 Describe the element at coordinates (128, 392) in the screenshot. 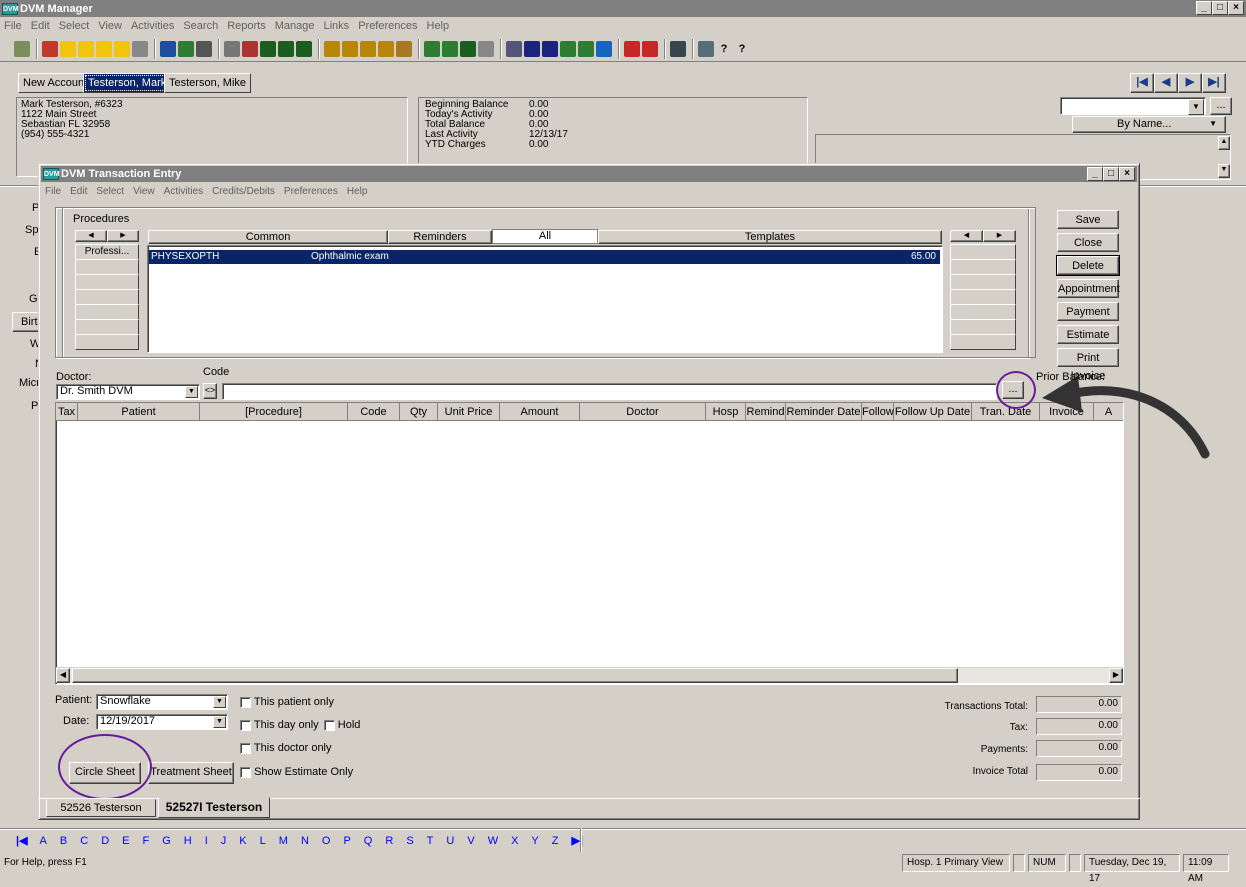

I see `doctor-select: Dr. Smith DVM ▼` at that location.